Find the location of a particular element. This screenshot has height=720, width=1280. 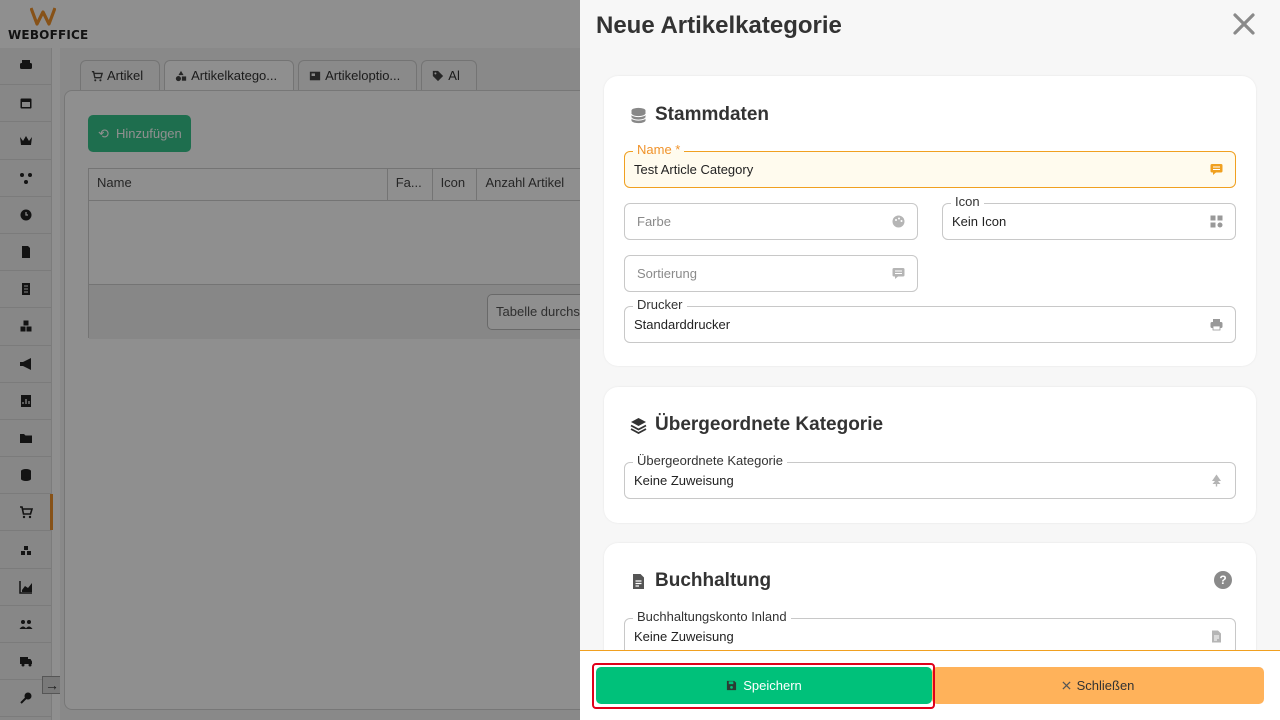

name-field: Name * Test Article Category is located at coordinates (930, 165).